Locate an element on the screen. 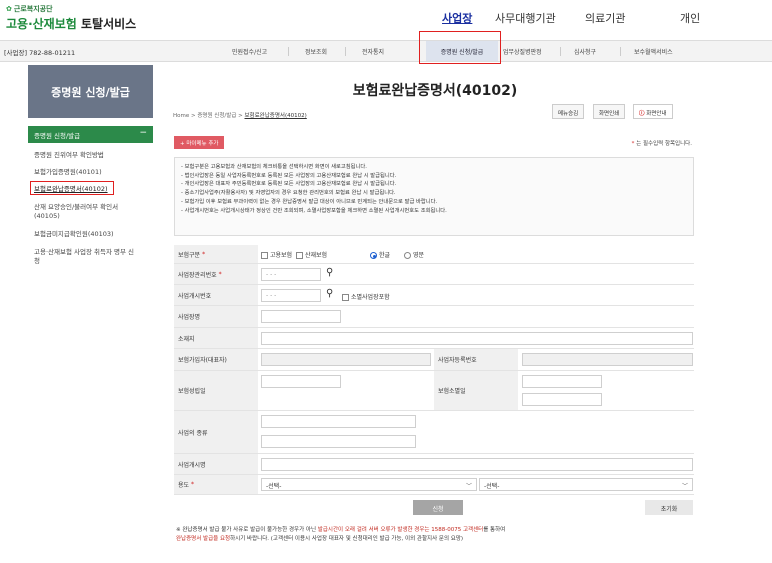 The height and width of the screenshot is (563, 772). topnav-personal: 개인 is located at coordinates (690, 18).